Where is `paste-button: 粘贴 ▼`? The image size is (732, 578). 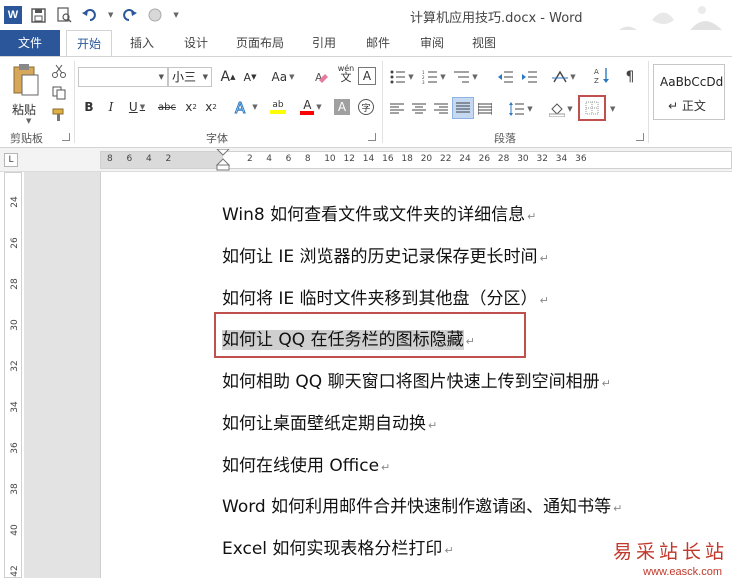 paste-button: 粘贴 ▼ is located at coordinates (27, 94).